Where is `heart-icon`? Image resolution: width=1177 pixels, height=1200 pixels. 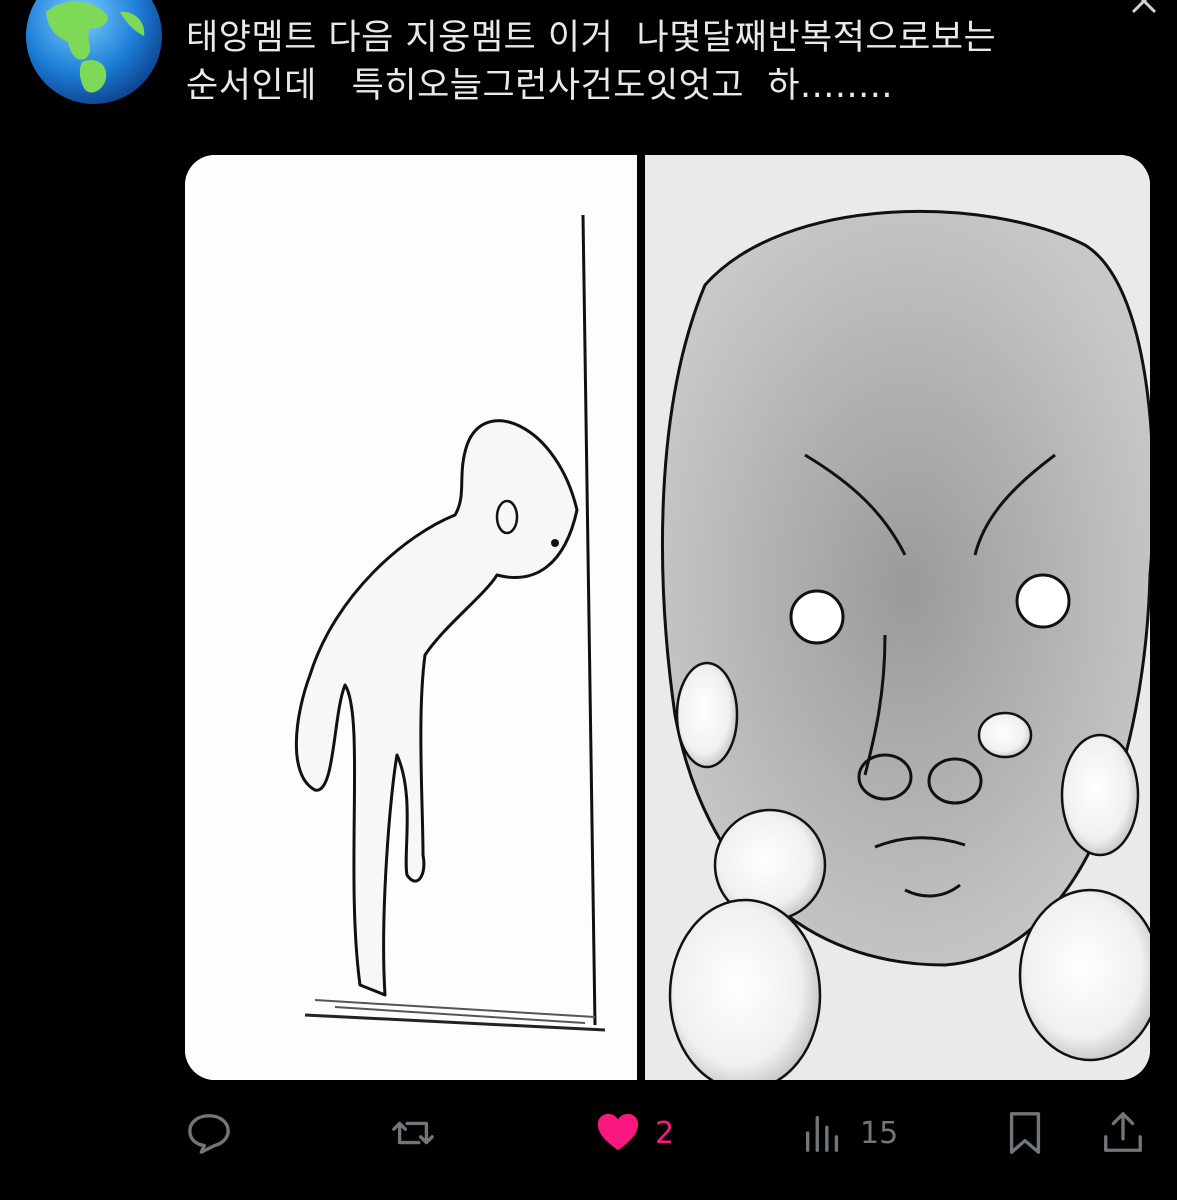
heart-icon is located at coordinates (618, 1132).